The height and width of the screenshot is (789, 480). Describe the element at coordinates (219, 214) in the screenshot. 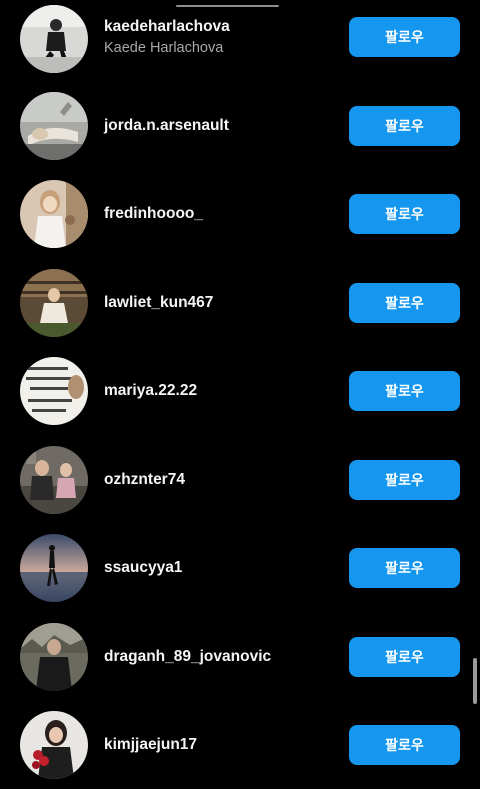

I see `username: fredinhoooo_` at that location.